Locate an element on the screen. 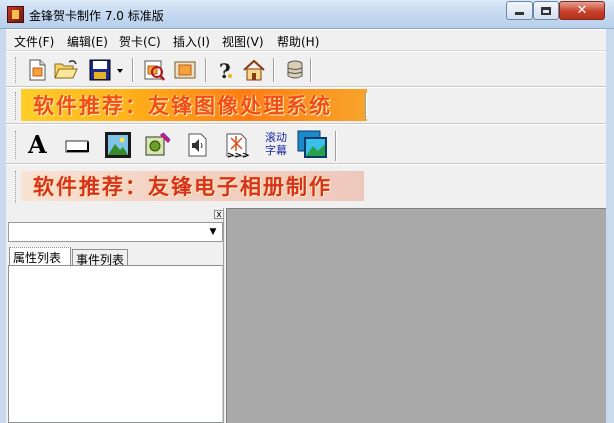 The image size is (614, 423). chevron-down-icon: ▼ is located at coordinates (213, 232).